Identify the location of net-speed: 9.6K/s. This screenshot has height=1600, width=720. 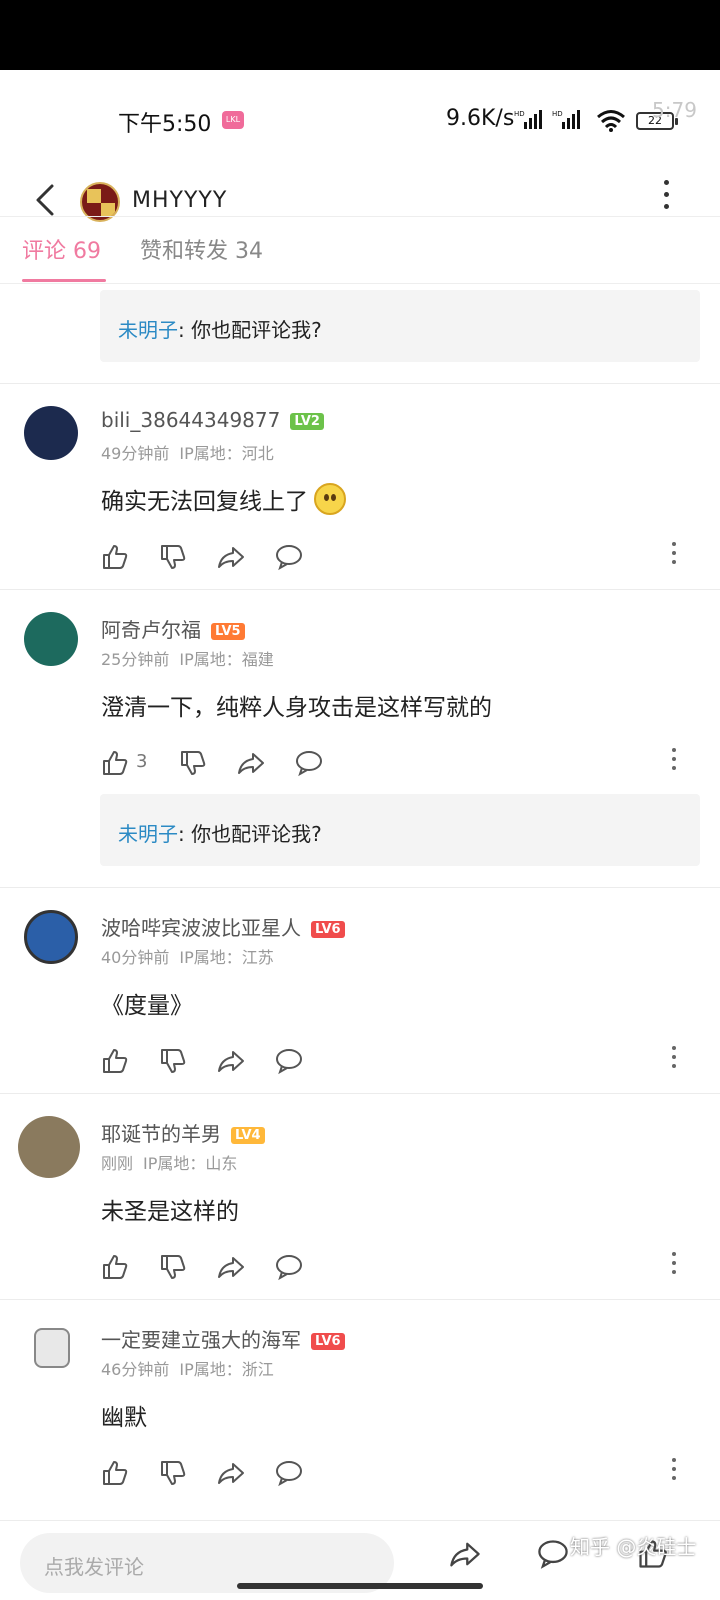
(480, 118).